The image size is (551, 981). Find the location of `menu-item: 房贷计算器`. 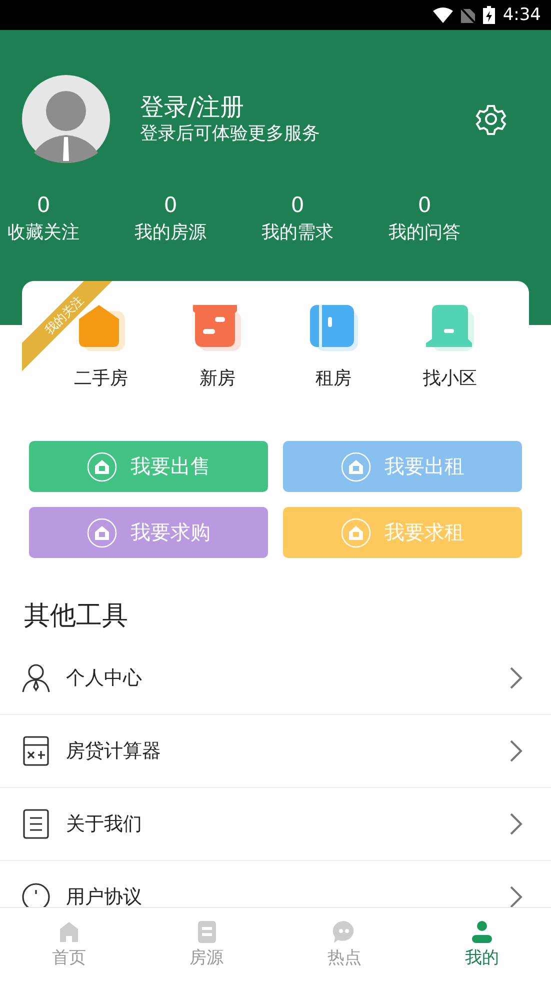

menu-item: 房贷计算器 is located at coordinates (275, 751).